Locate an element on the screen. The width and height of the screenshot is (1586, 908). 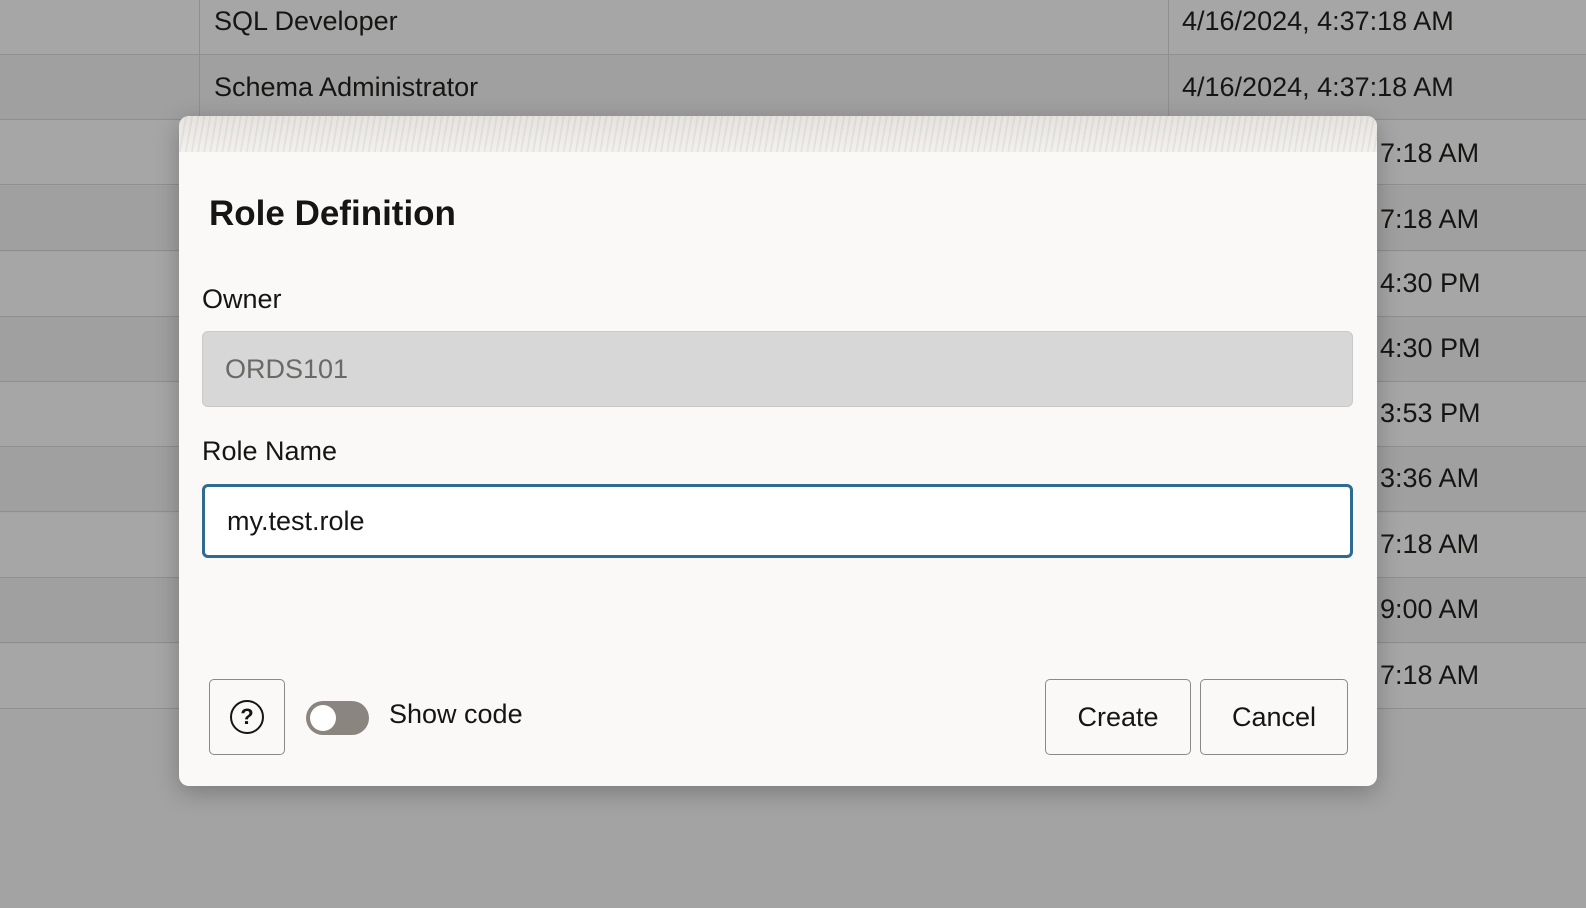
table-cell-date: 9:00 AM is located at coordinates (1430, 609).